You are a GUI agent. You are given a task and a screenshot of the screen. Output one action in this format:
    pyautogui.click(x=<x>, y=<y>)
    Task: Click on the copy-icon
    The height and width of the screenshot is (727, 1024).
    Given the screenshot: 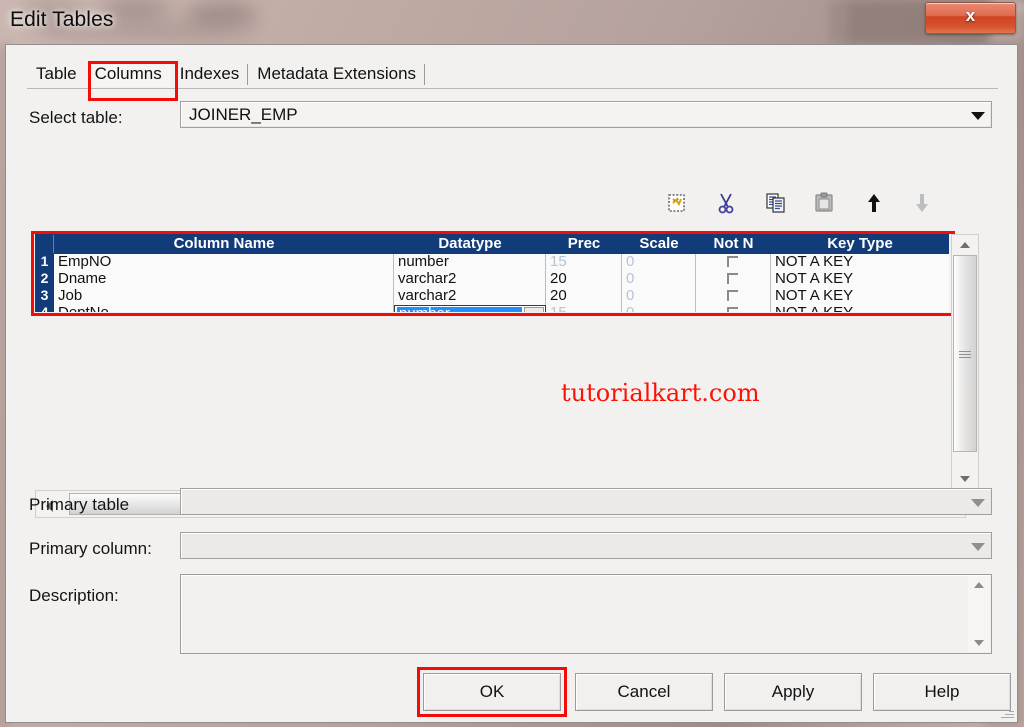 What is the action you would take?
    pyautogui.click(x=776, y=203)
    